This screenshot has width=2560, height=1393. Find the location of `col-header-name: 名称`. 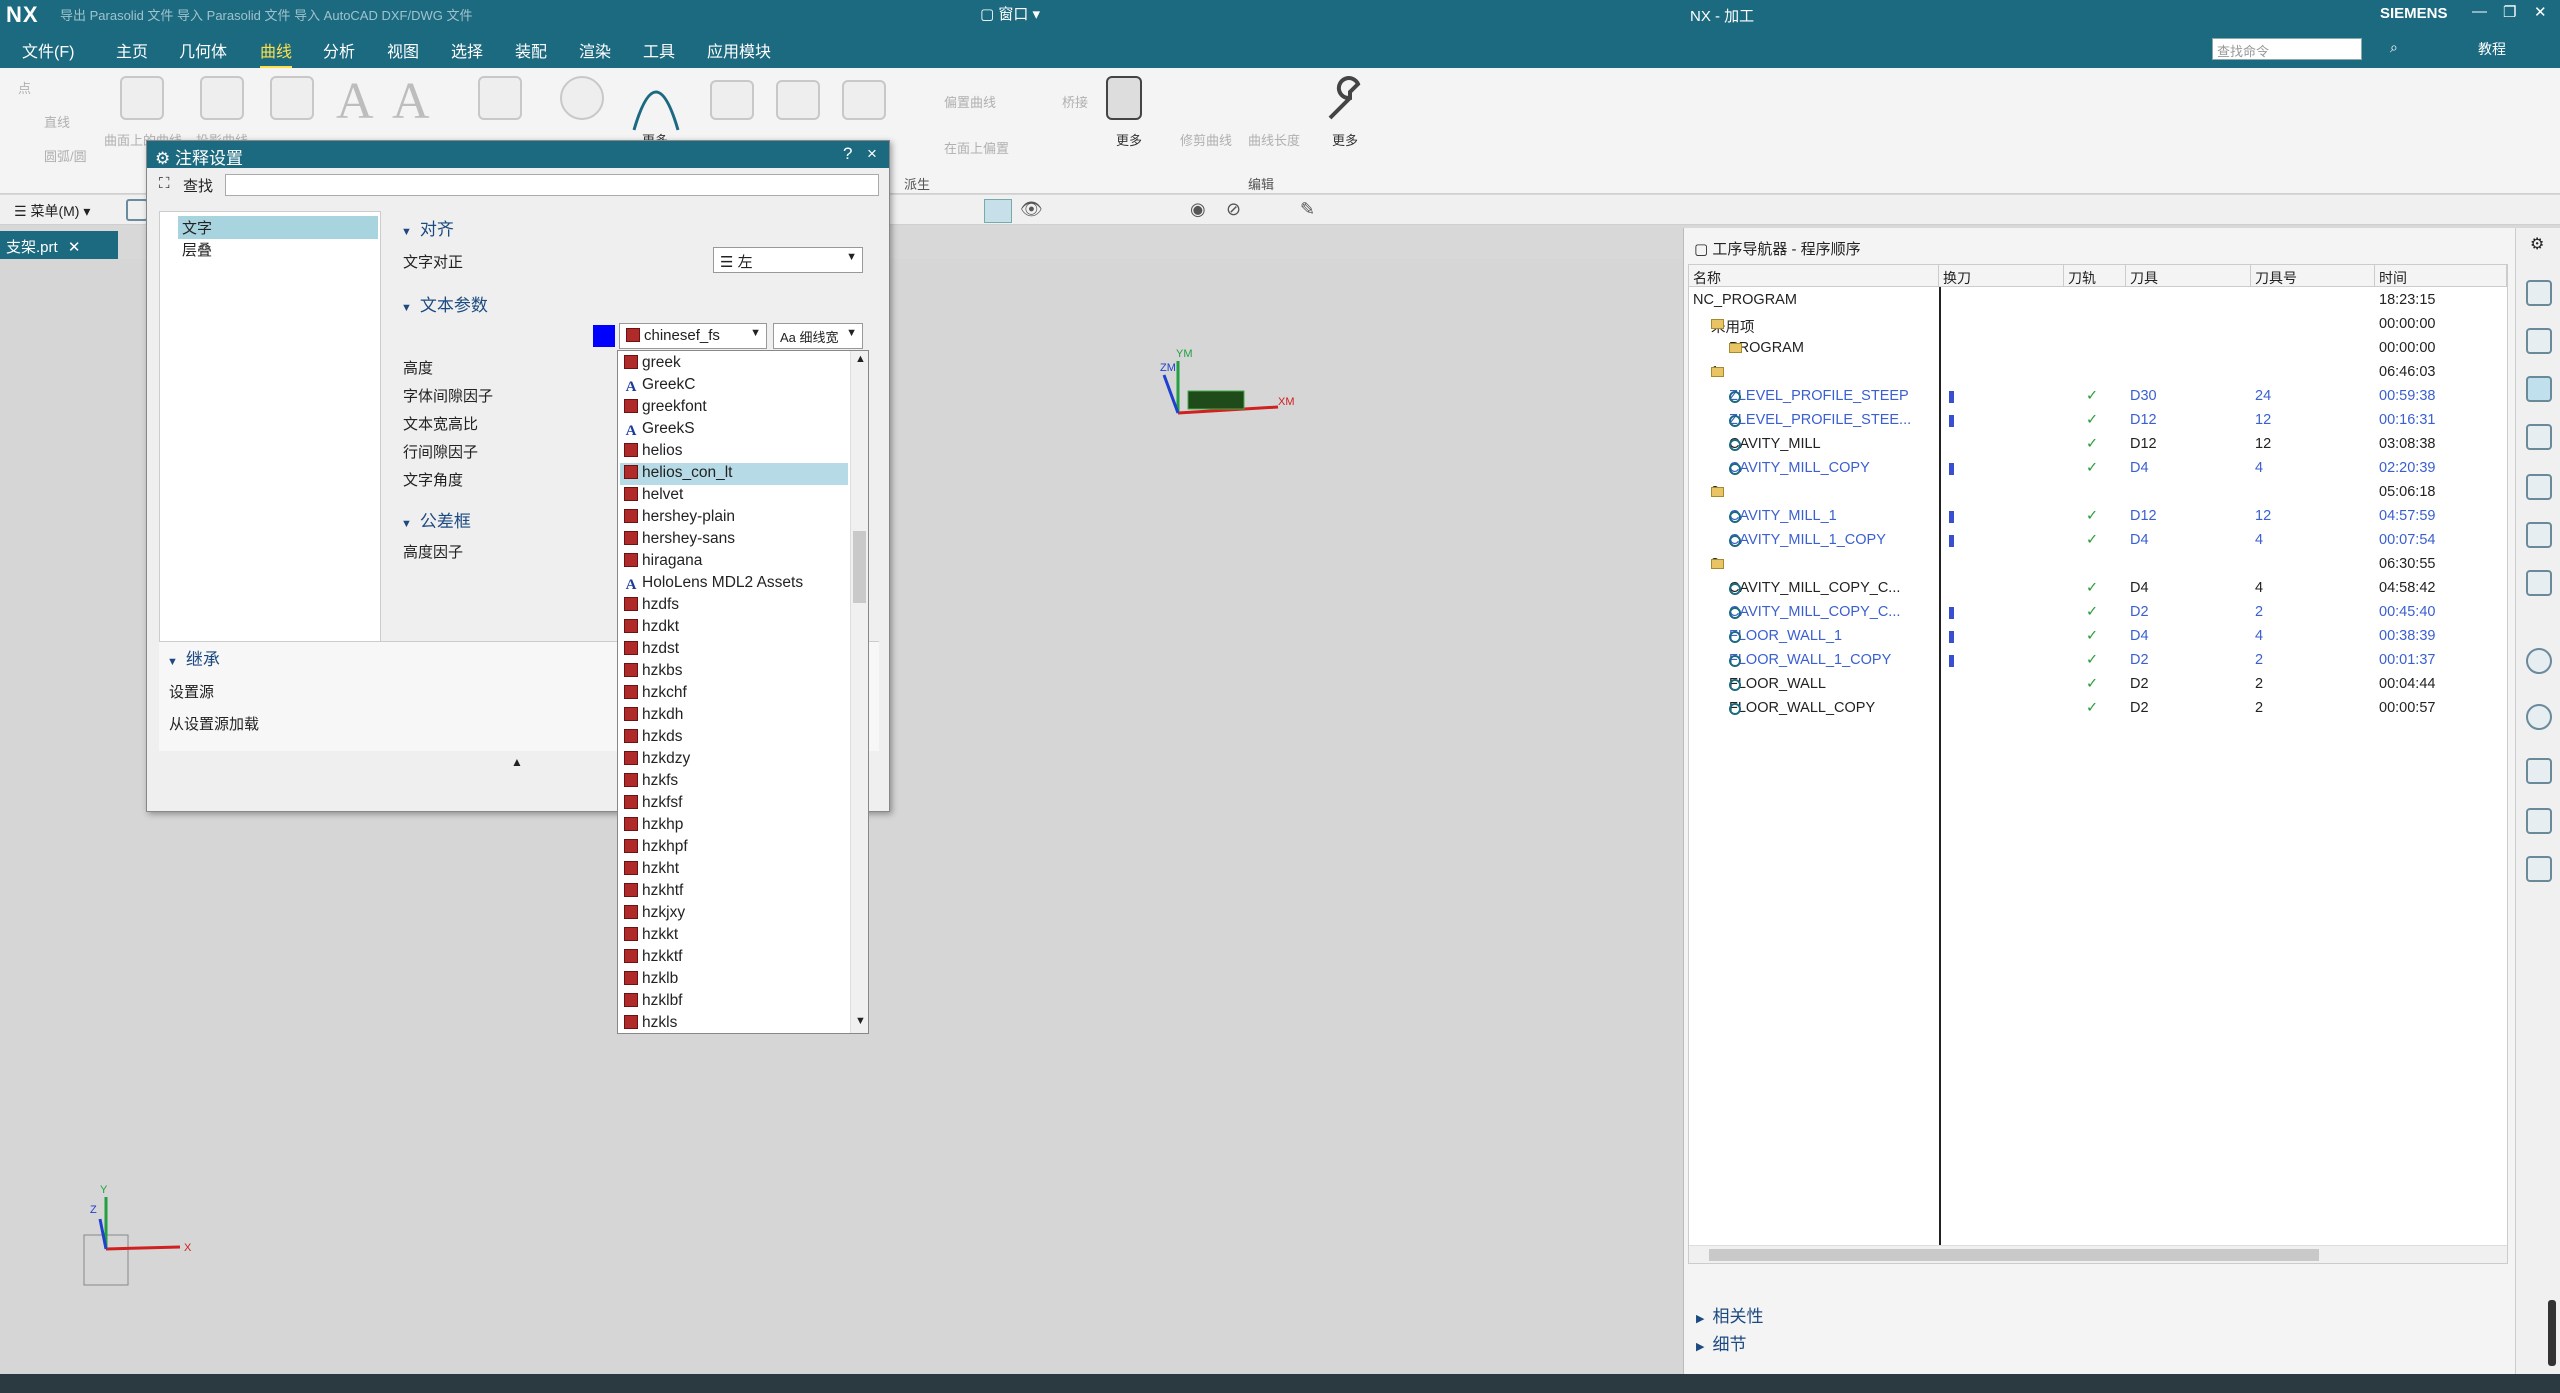

col-header-name: 名称 is located at coordinates (1814, 276).